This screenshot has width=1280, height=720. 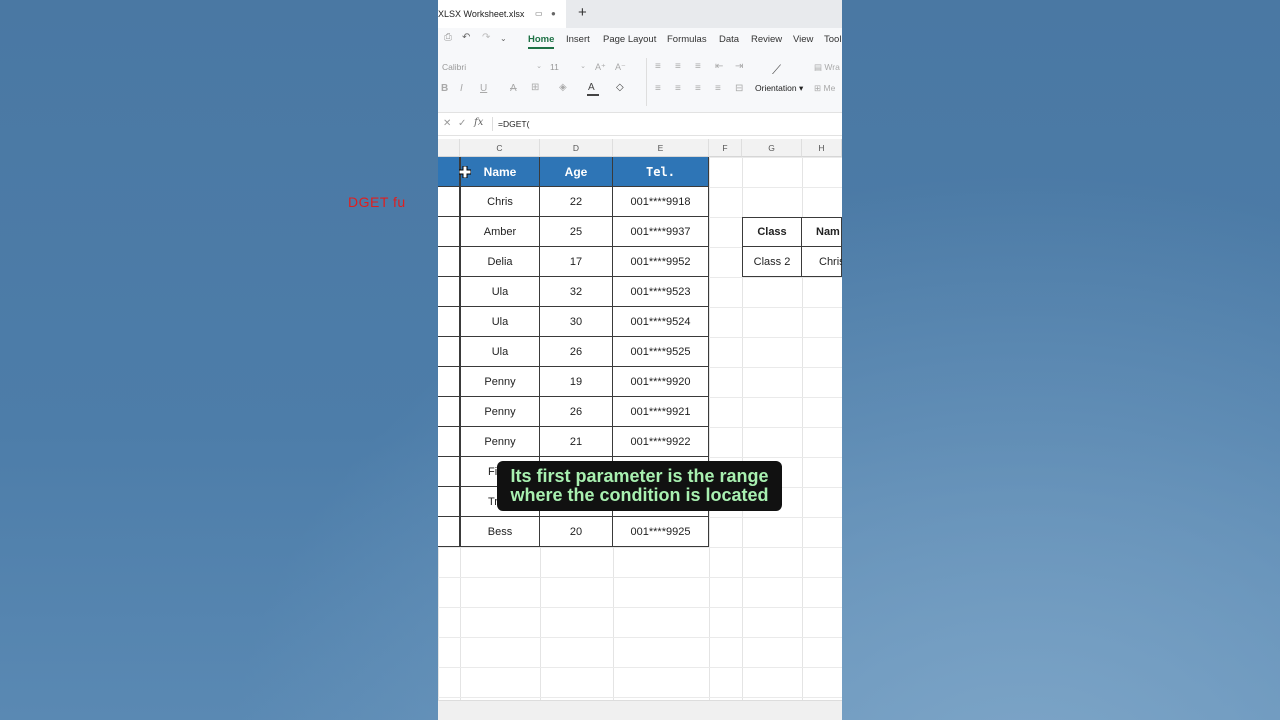 I want to click on font-size-select: 11 ⌄, so click(x=568, y=69).